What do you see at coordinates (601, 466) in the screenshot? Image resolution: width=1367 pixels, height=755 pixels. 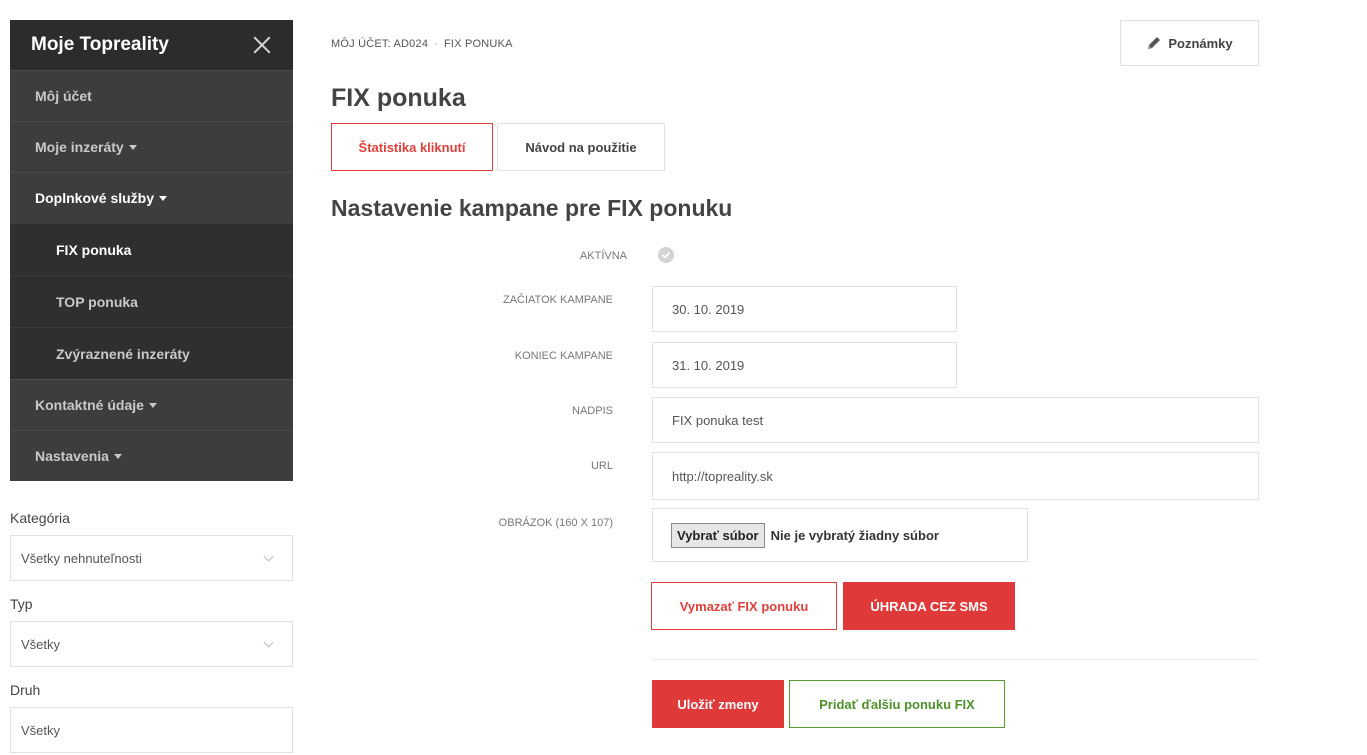 I see `url-label: URL` at bounding box center [601, 466].